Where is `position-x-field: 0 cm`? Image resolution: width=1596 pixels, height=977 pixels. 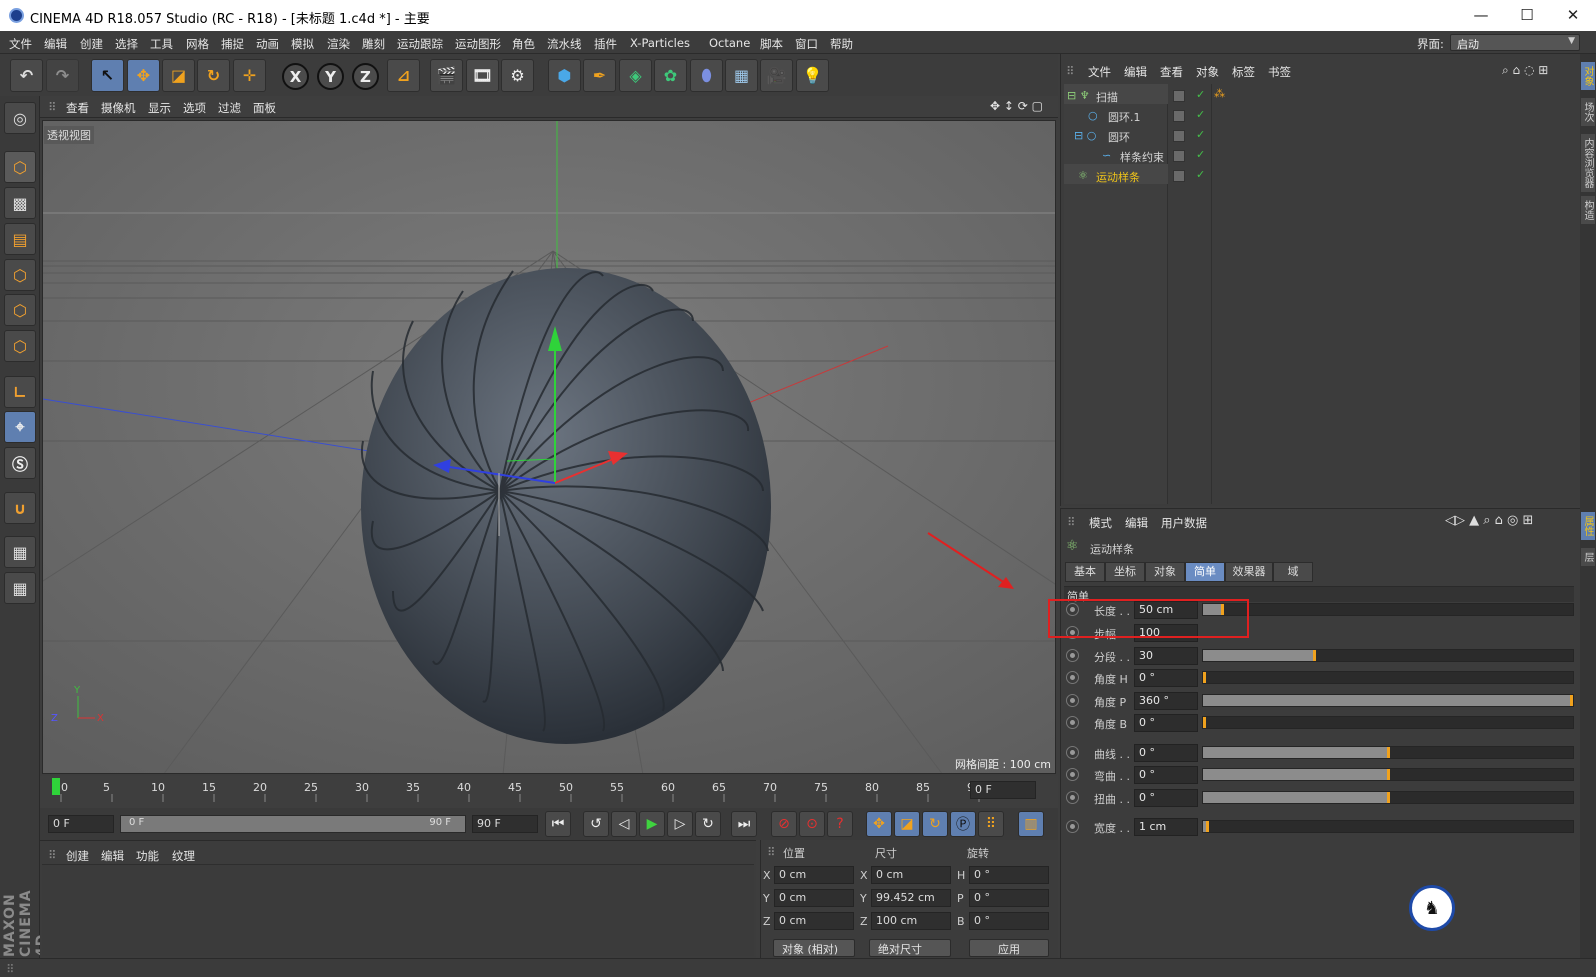
position-x-field: 0 cm is located at coordinates (814, 875).